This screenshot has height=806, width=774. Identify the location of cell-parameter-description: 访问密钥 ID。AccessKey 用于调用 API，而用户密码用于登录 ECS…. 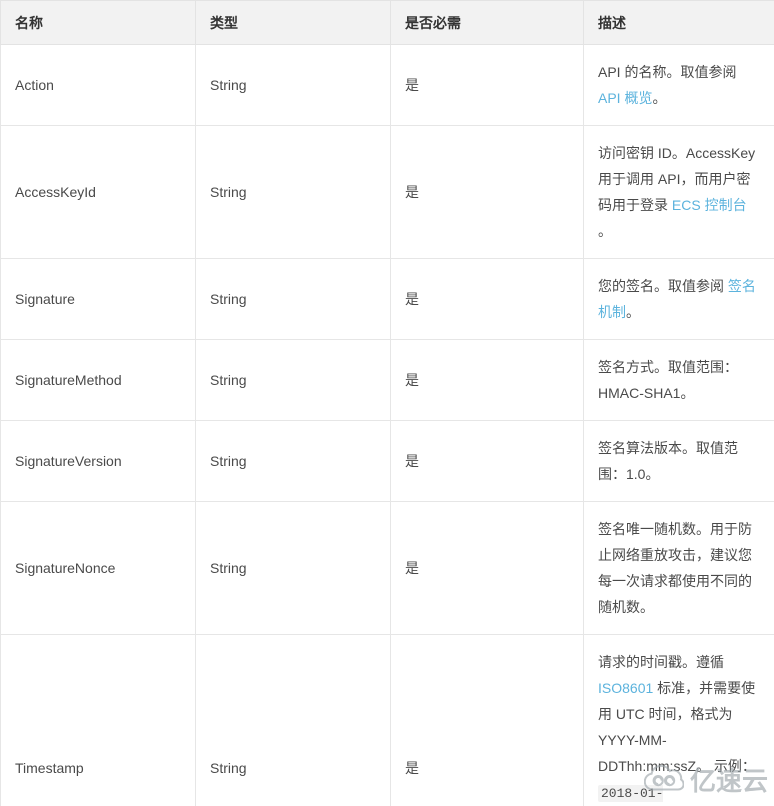
(678, 192).